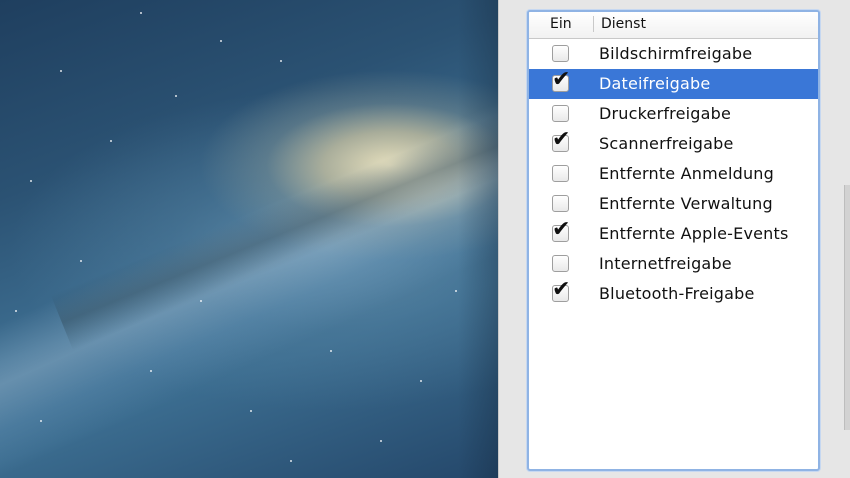 This screenshot has height=478, width=850. Describe the element at coordinates (478, 239) in the screenshot. I see `window-shadow` at that location.